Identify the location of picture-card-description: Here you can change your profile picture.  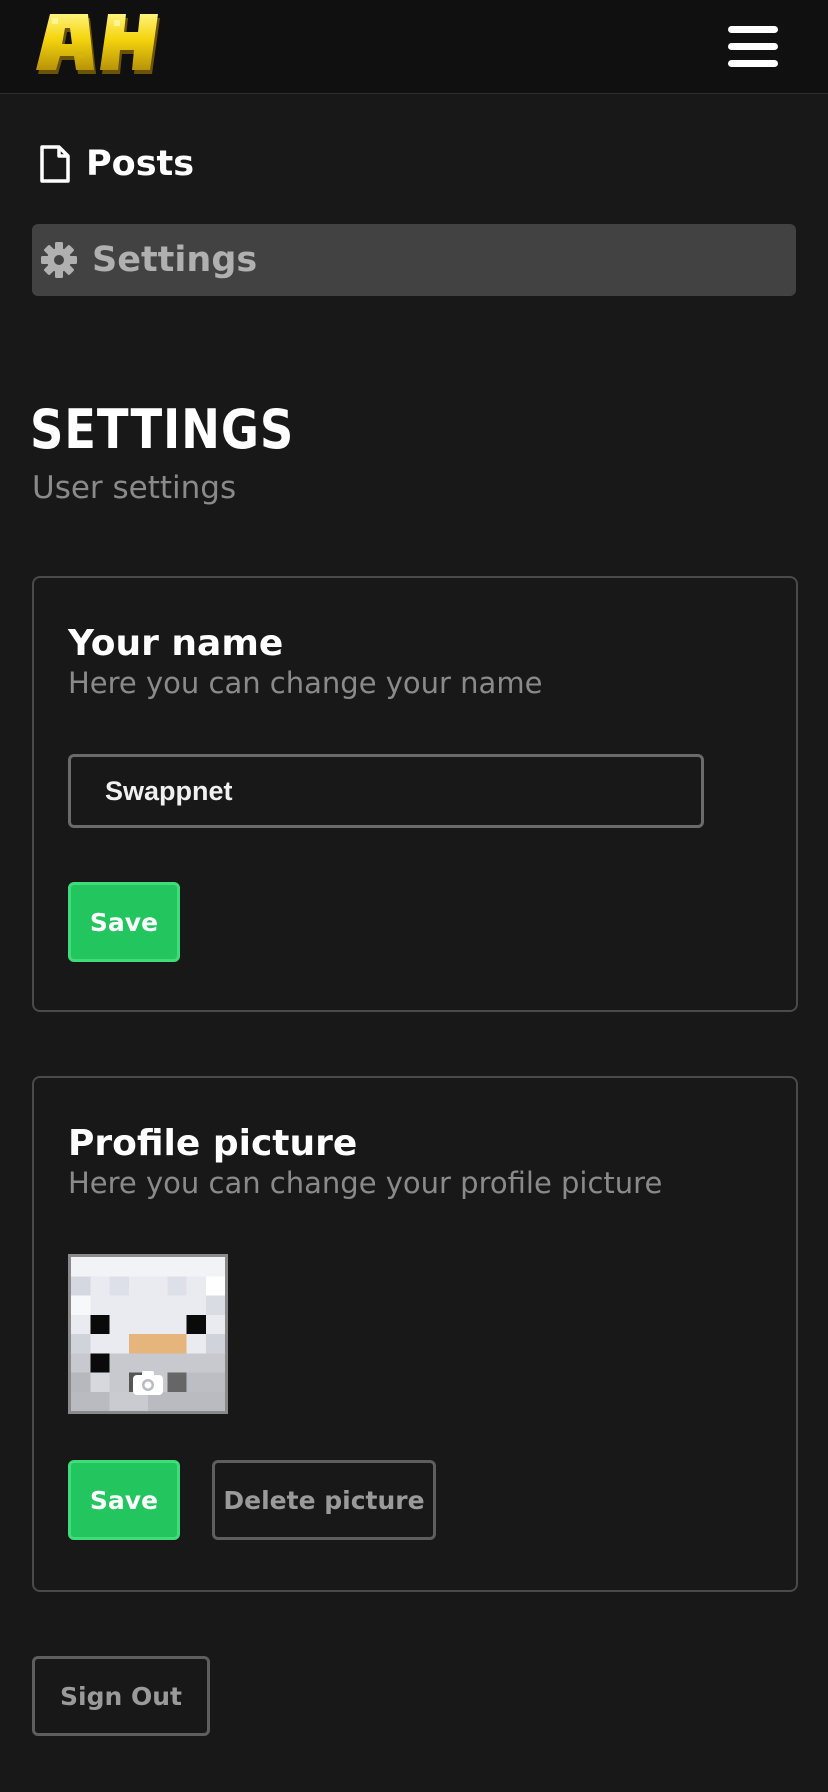
(365, 1183).